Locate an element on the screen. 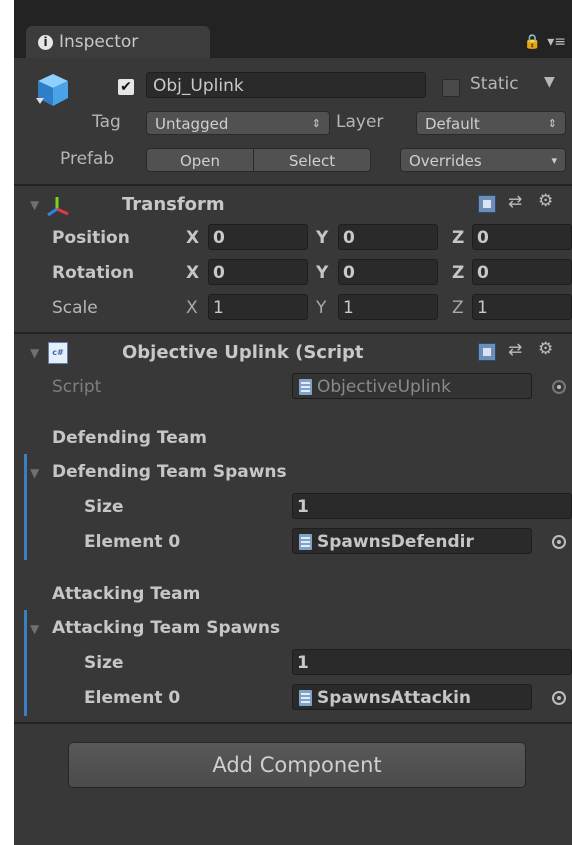  defending-element-label: Element 0 is located at coordinates (132, 542).